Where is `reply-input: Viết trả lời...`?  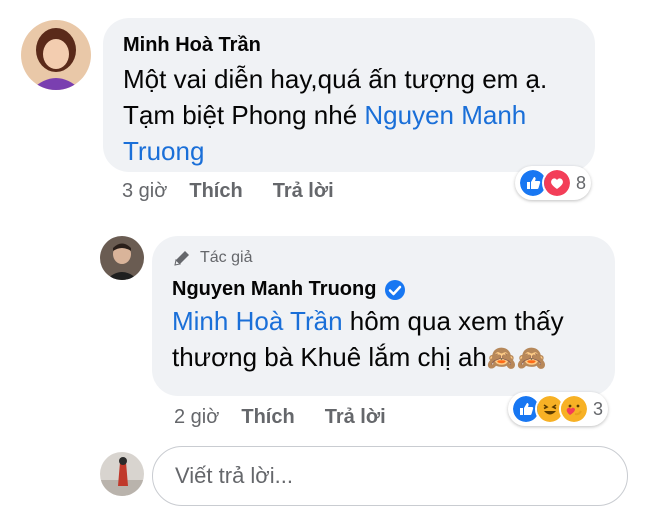
reply-input: Viết trả lời... is located at coordinates (390, 476).